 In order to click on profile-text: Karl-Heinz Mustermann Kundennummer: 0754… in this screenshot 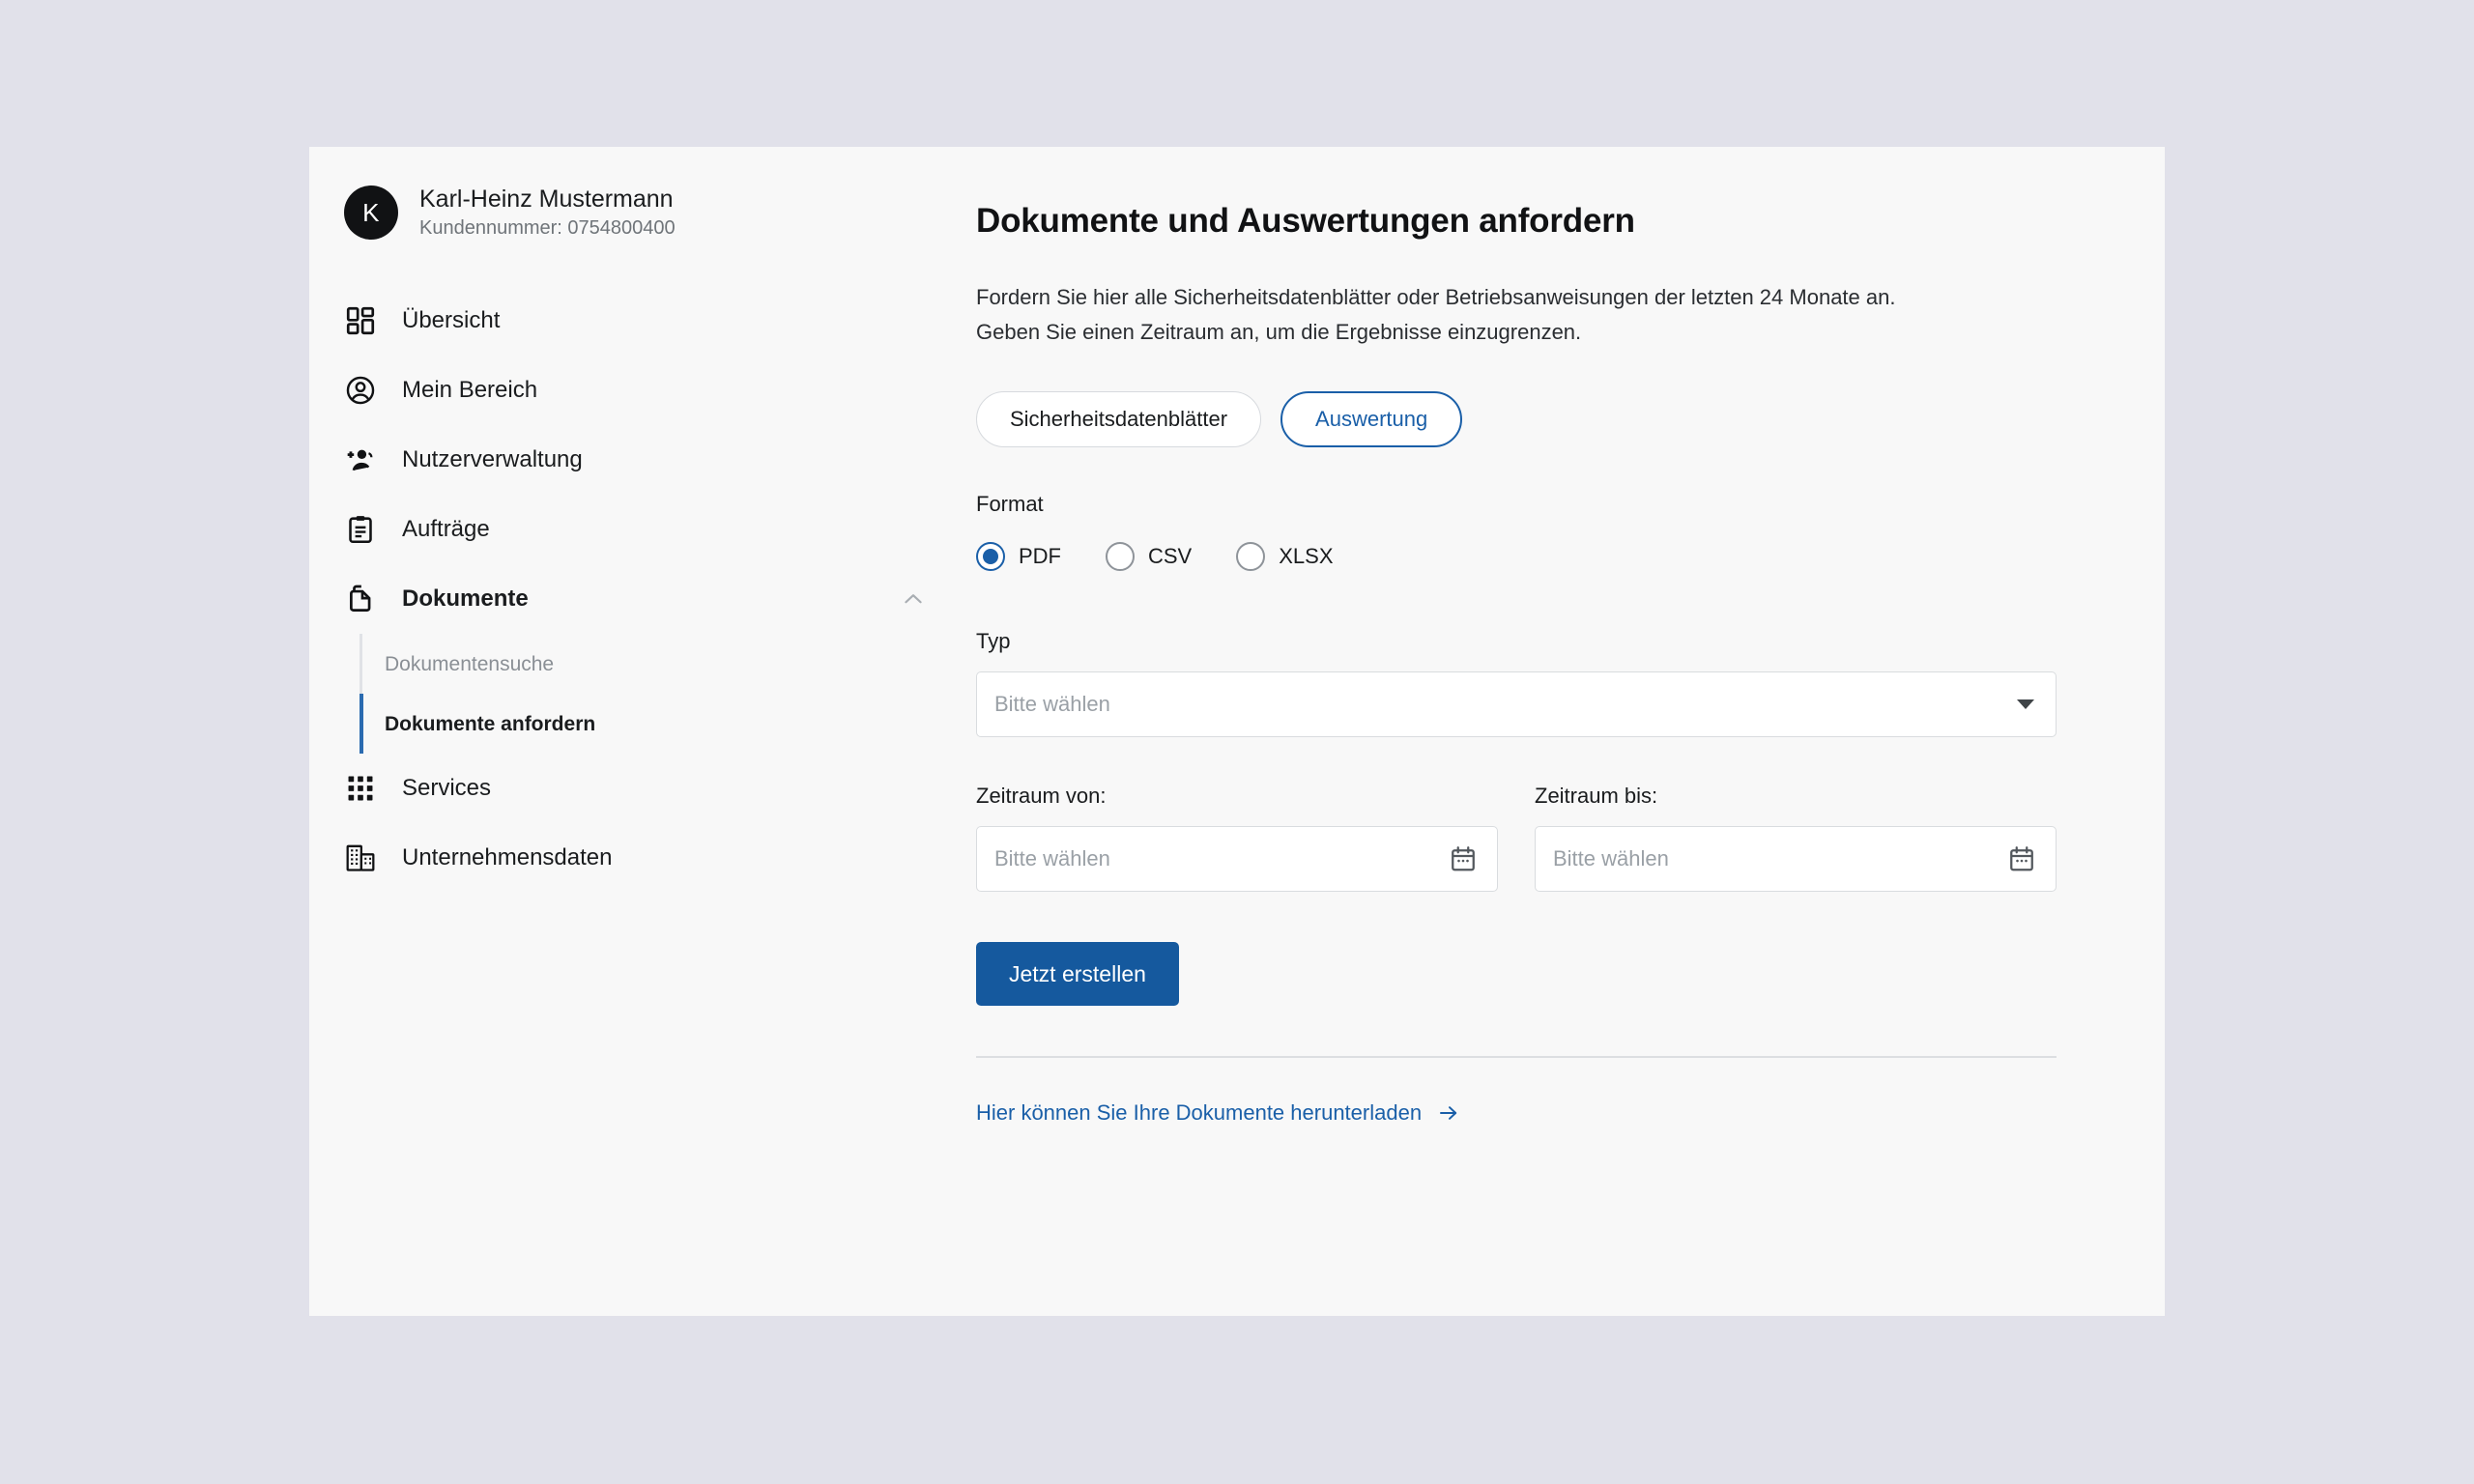, I will do `click(547, 213)`.